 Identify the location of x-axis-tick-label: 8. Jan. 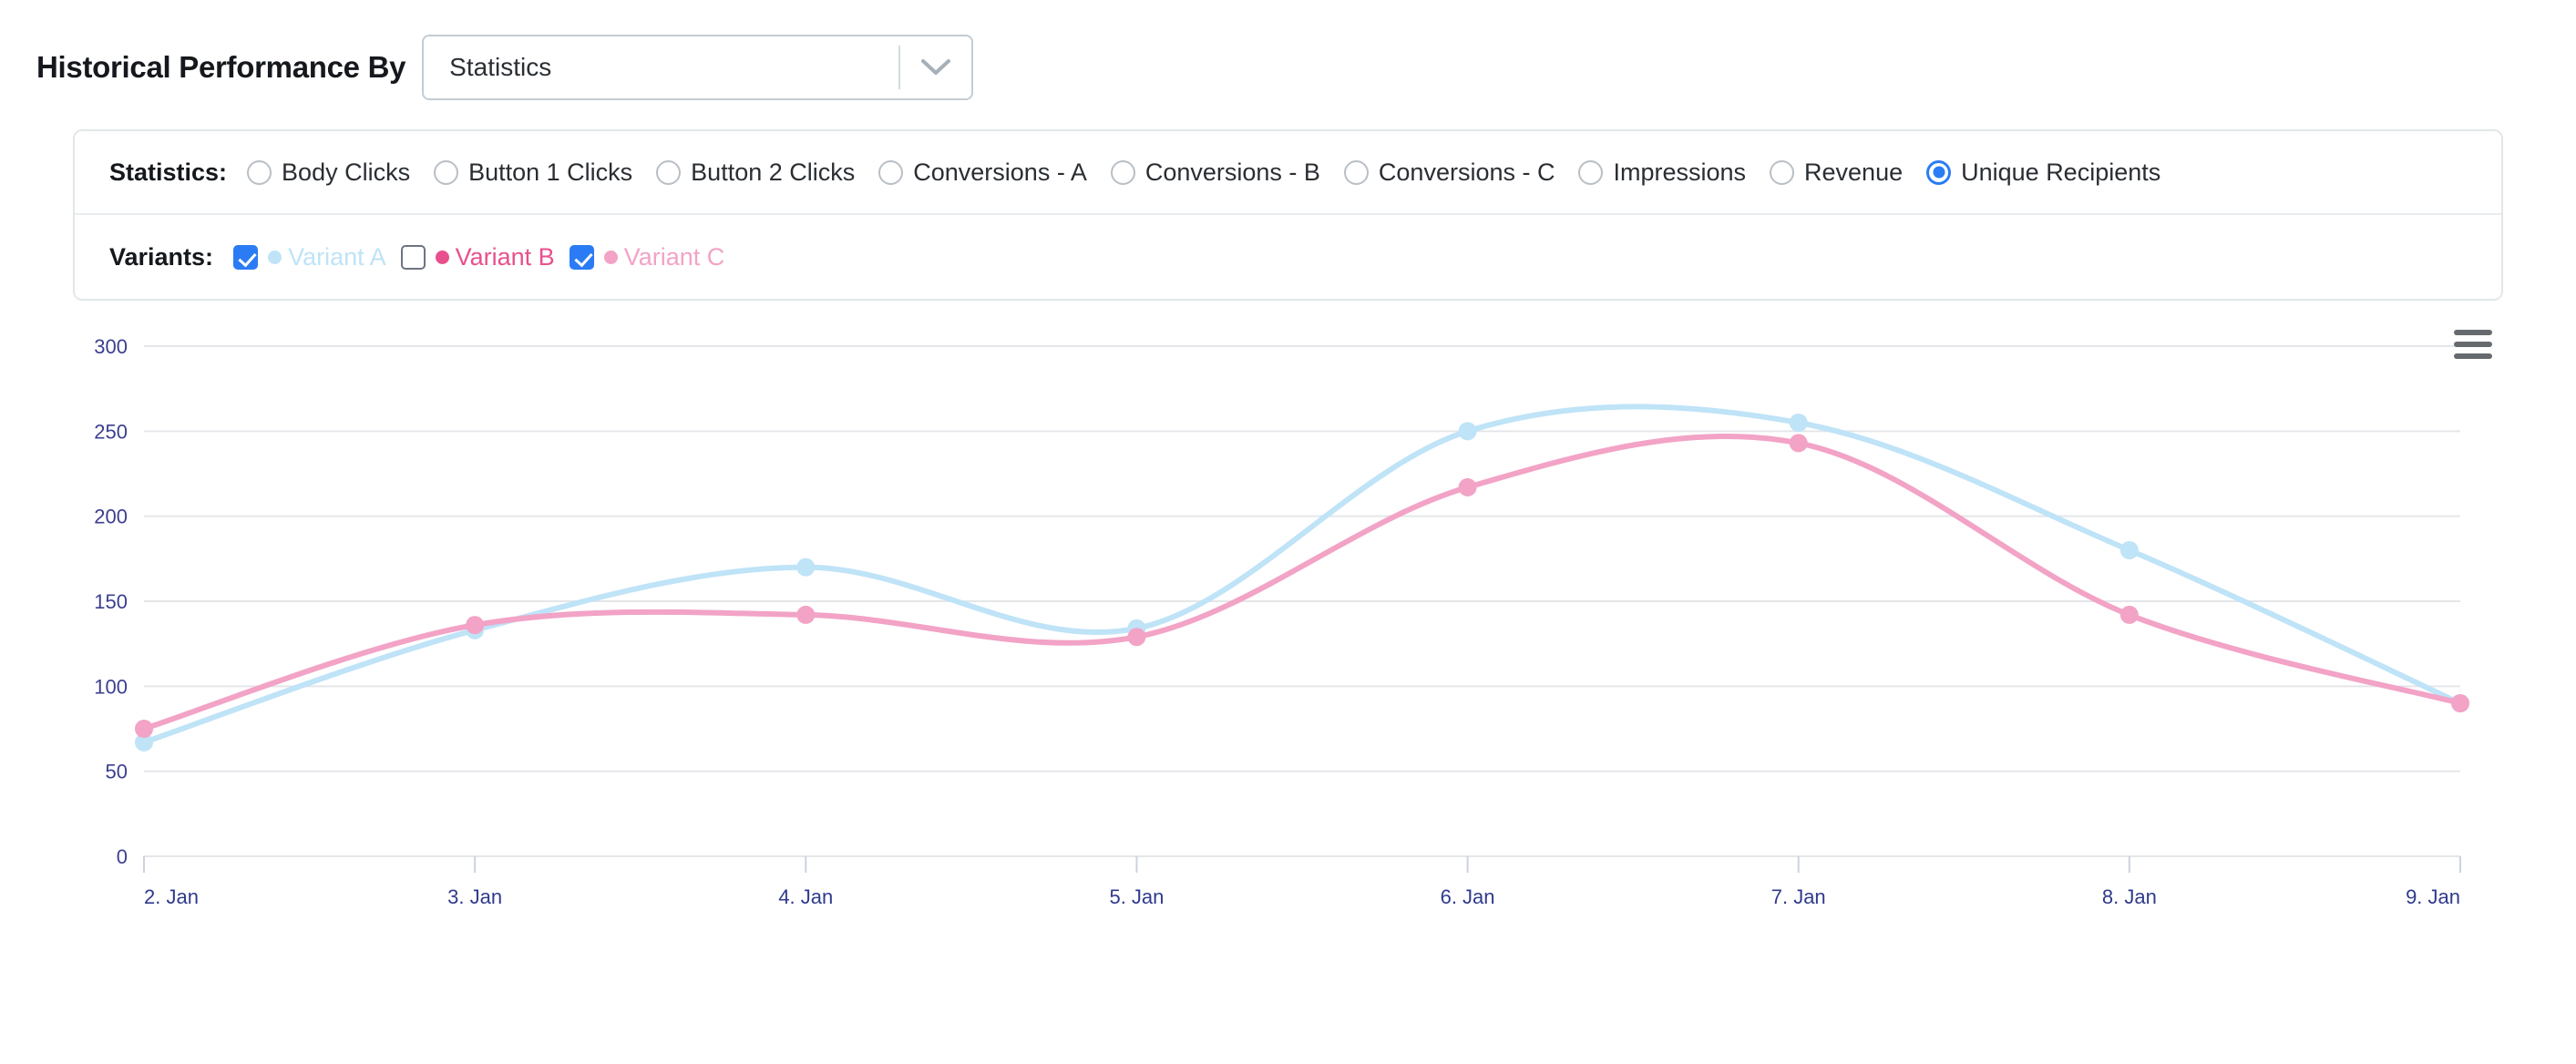
(2129, 896).